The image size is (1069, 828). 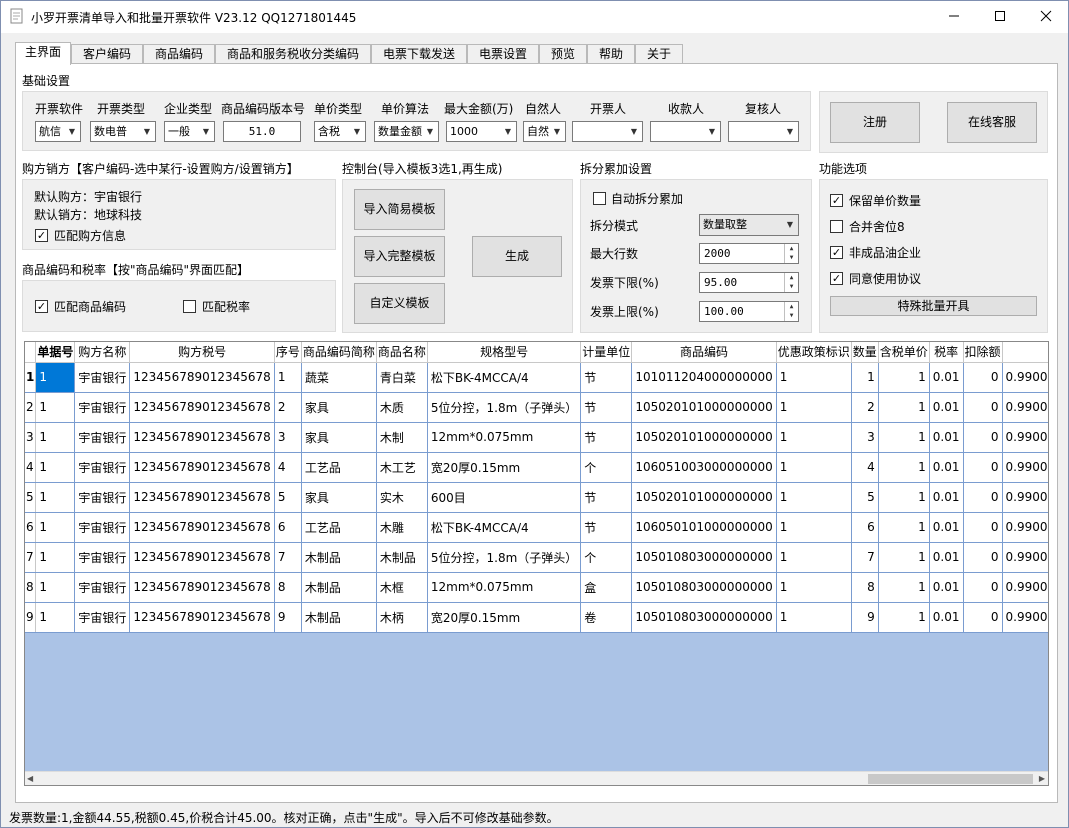 I want to click on invoice-type-select: 数电普 ▼, so click(x=123, y=131).